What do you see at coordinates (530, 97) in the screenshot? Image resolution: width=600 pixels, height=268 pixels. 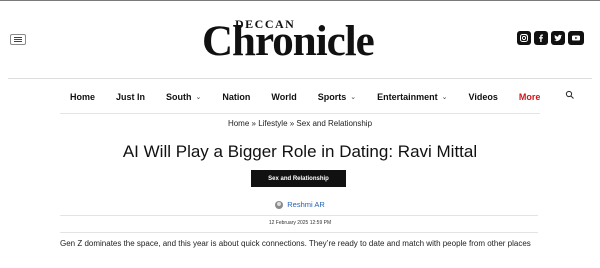 I see `nav-item-more: More` at bounding box center [530, 97].